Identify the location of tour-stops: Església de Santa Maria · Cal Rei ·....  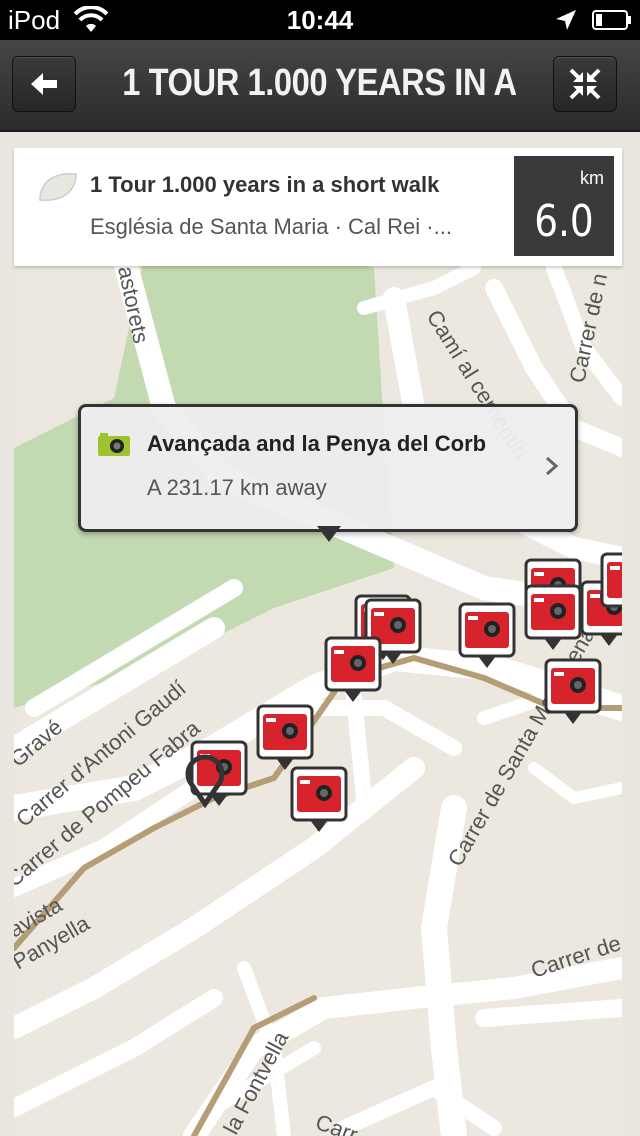
(271, 226).